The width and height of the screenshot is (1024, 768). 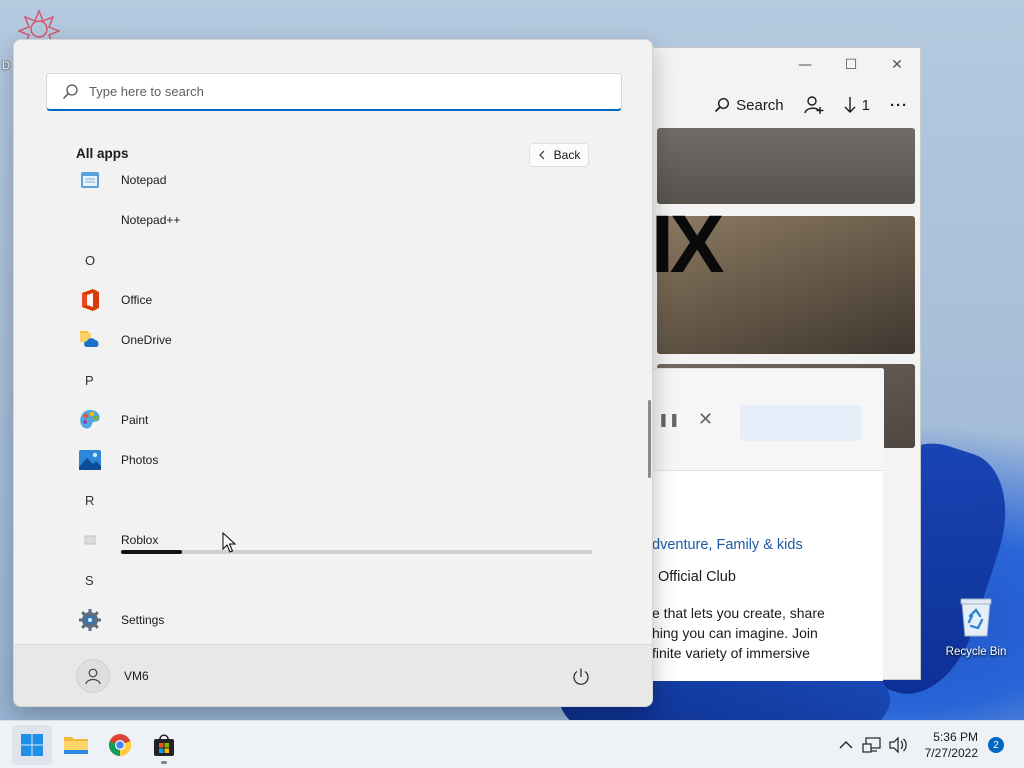 What do you see at coordinates (512, 744) in the screenshot?
I see `taskbar: 5:36 PM 7/27/2022 2` at bounding box center [512, 744].